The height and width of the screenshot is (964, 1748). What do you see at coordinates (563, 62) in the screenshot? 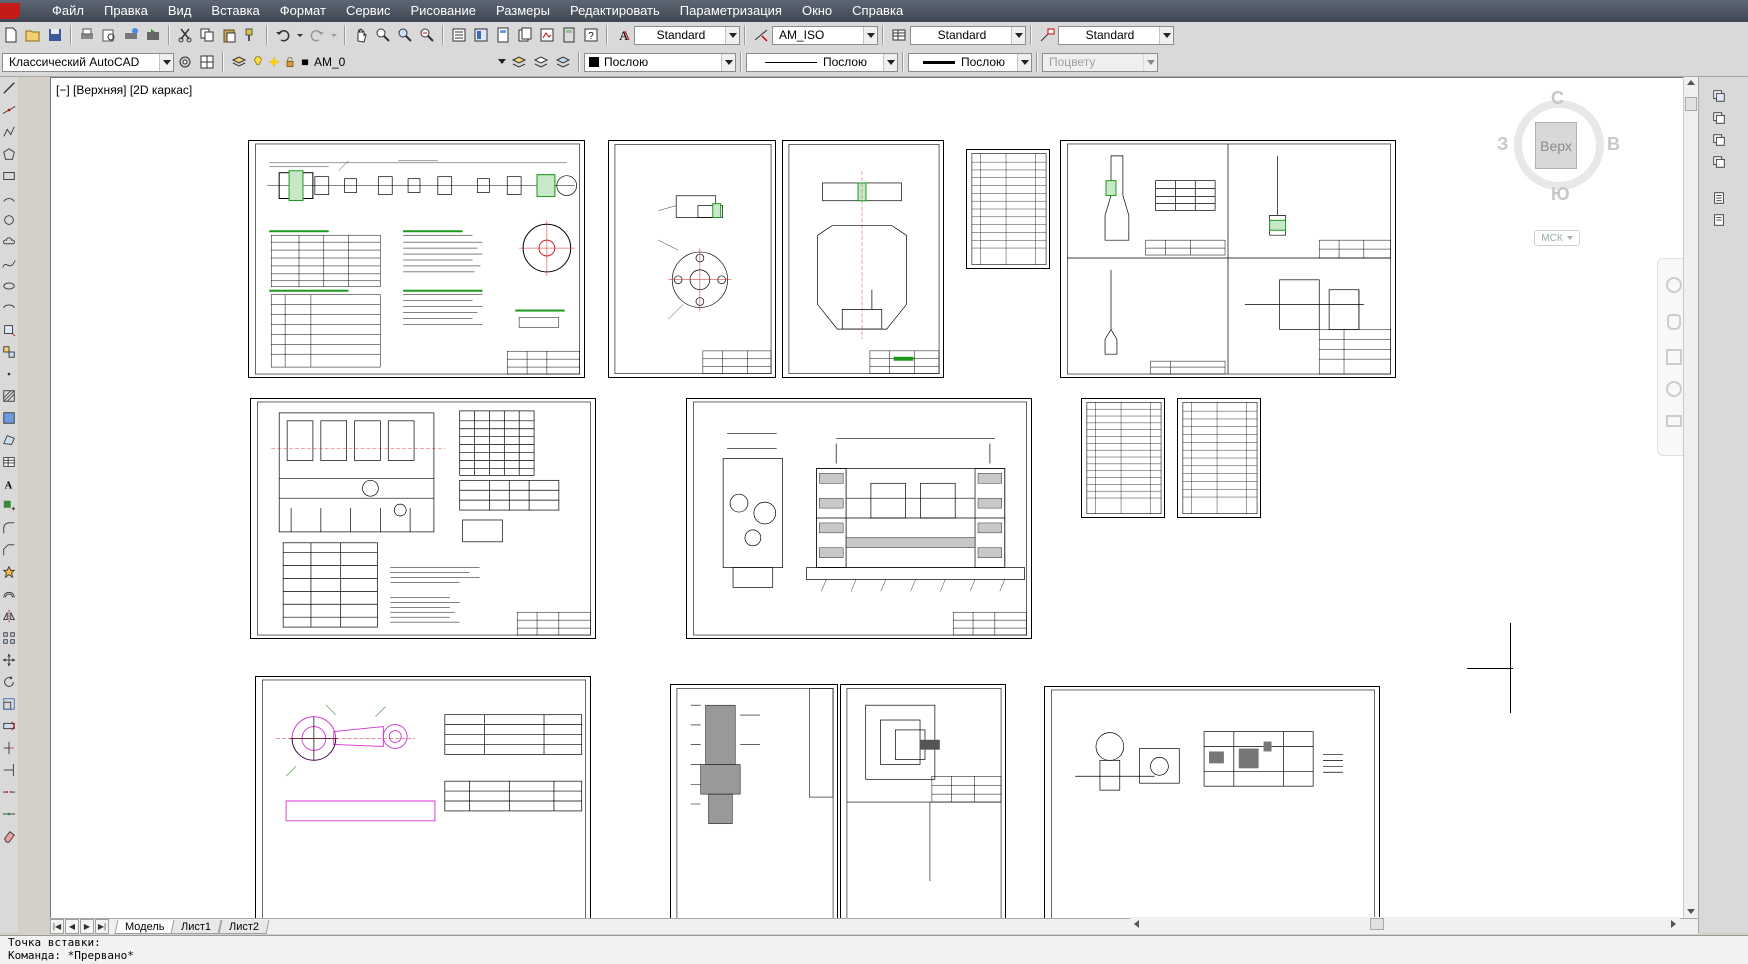
I see `layer-states-icon` at bounding box center [563, 62].